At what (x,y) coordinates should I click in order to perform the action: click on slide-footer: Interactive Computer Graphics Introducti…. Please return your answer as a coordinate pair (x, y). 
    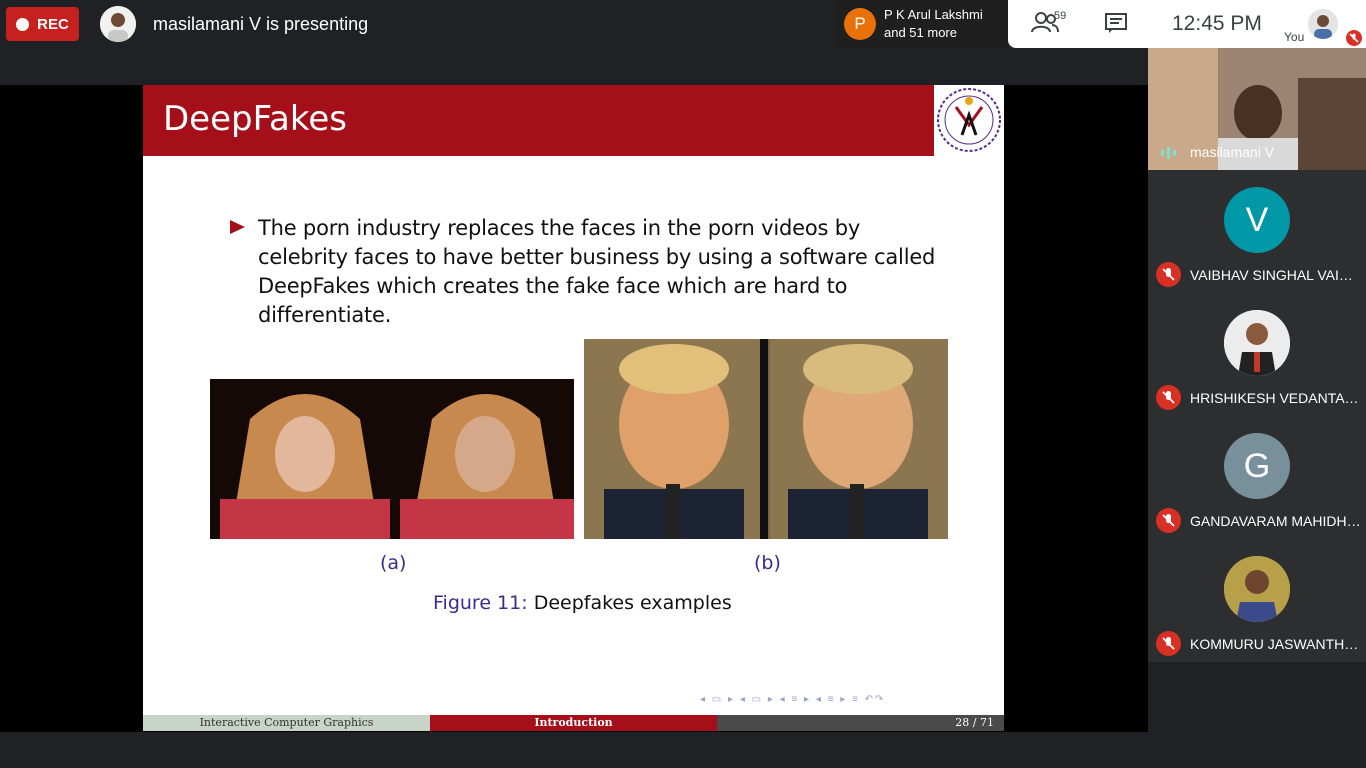
    Looking at the image, I should click on (573, 723).